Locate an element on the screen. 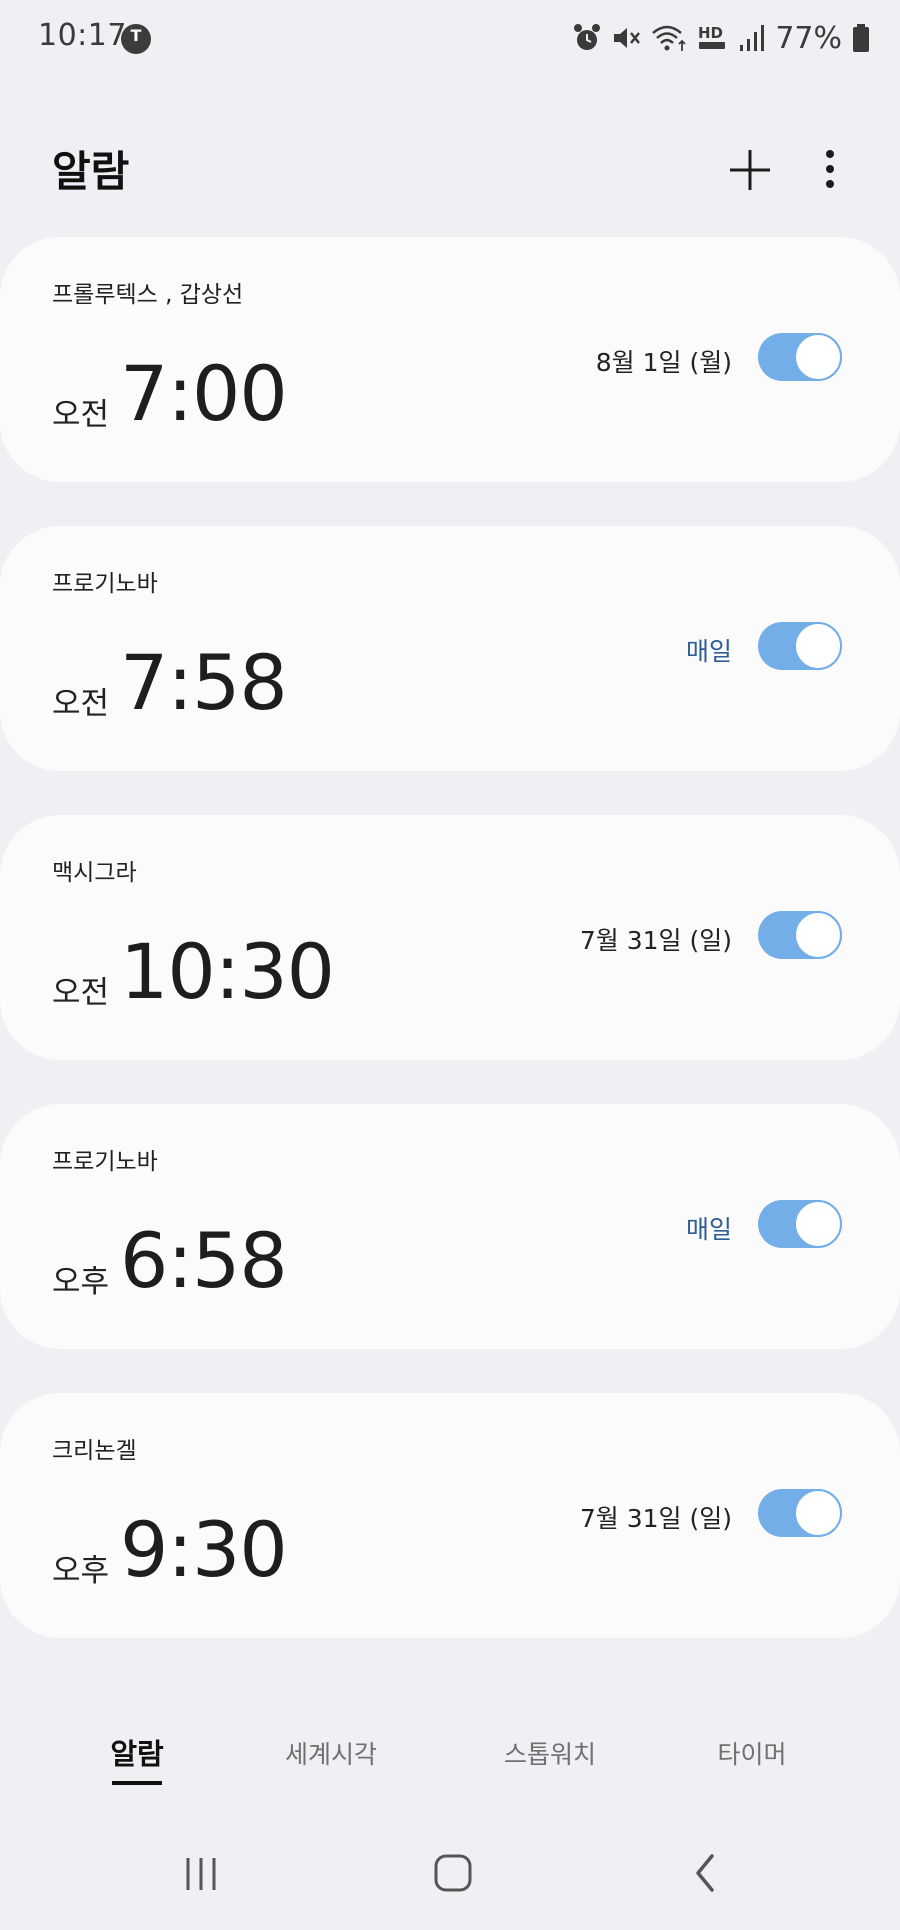  alarm-time: 7:00 is located at coordinates (204, 393).